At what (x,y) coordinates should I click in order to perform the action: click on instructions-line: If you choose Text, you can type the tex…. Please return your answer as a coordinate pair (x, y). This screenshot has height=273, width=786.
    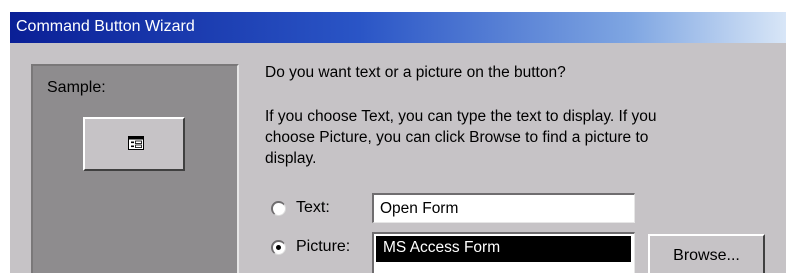
    Looking at the image, I should click on (461, 116).